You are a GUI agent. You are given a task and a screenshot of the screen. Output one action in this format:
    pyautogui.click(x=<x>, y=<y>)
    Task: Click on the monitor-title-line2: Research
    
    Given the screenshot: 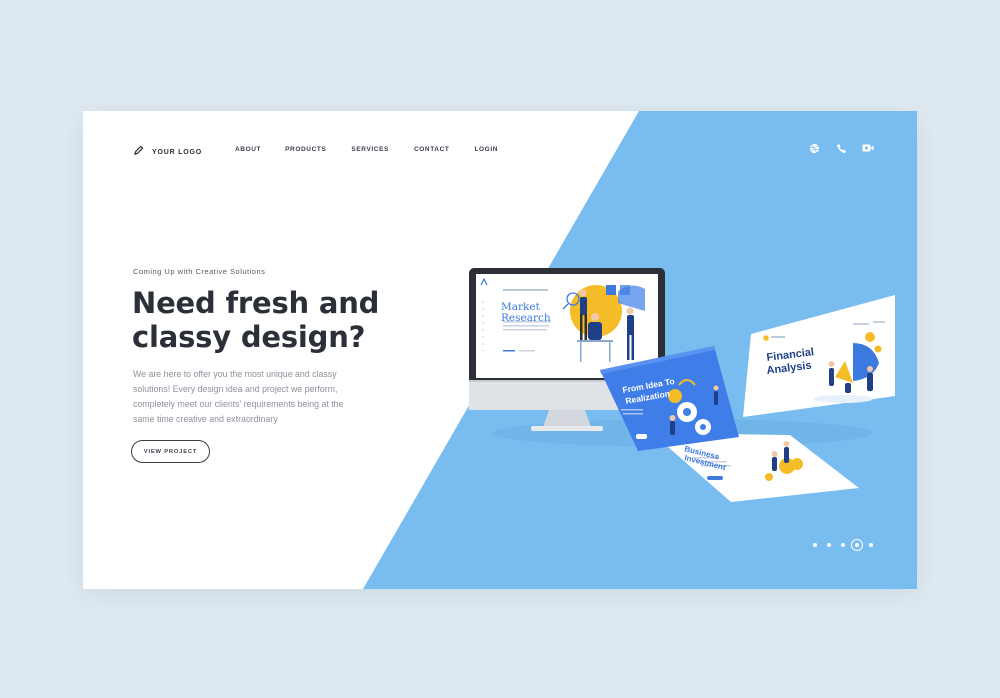 What is the action you would take?
    pyautogui.click(x=526, y=318)
    